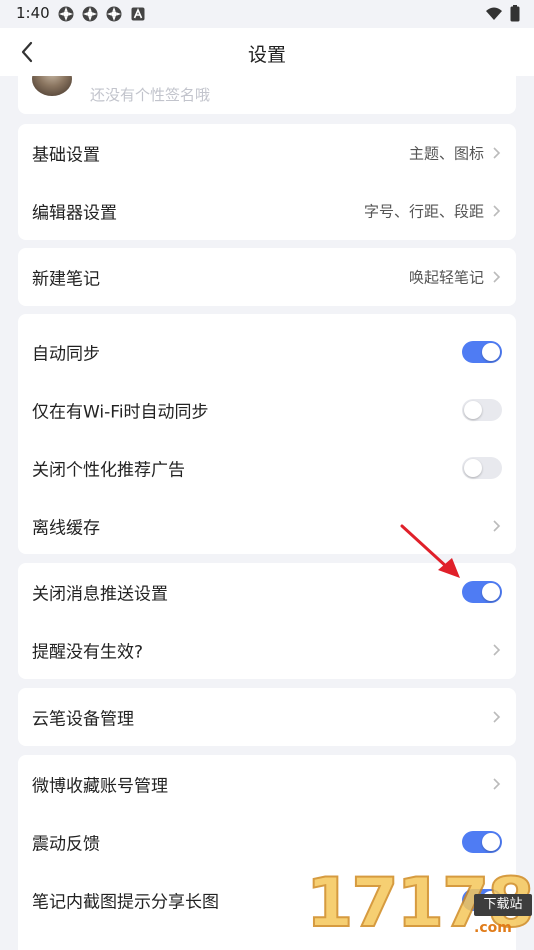  What do you see at coordinates (515, 15) in the screenshot?
I see `battery-icon` at bounding box center [515, 15].